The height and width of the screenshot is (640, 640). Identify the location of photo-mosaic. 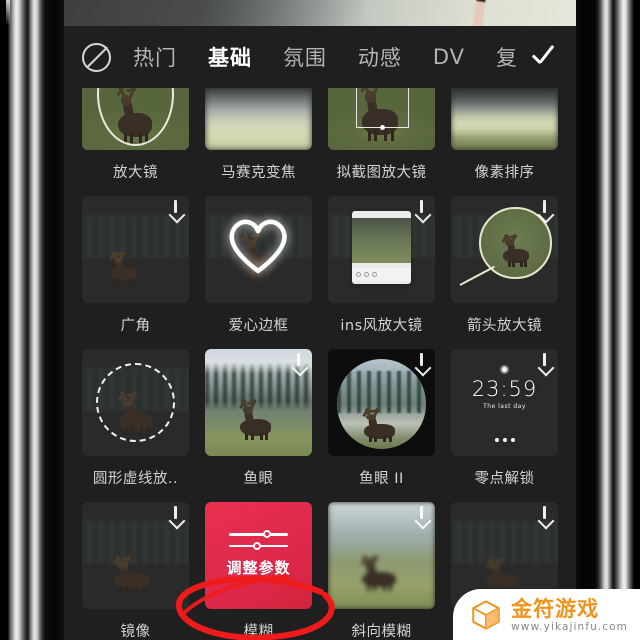
(258, 119).